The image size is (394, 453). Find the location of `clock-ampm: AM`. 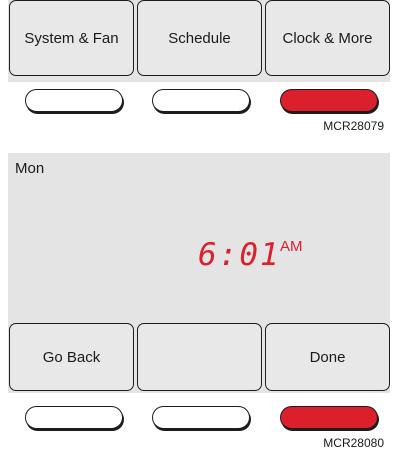

clock-ampm: AM is located at coordinates (291, 246).